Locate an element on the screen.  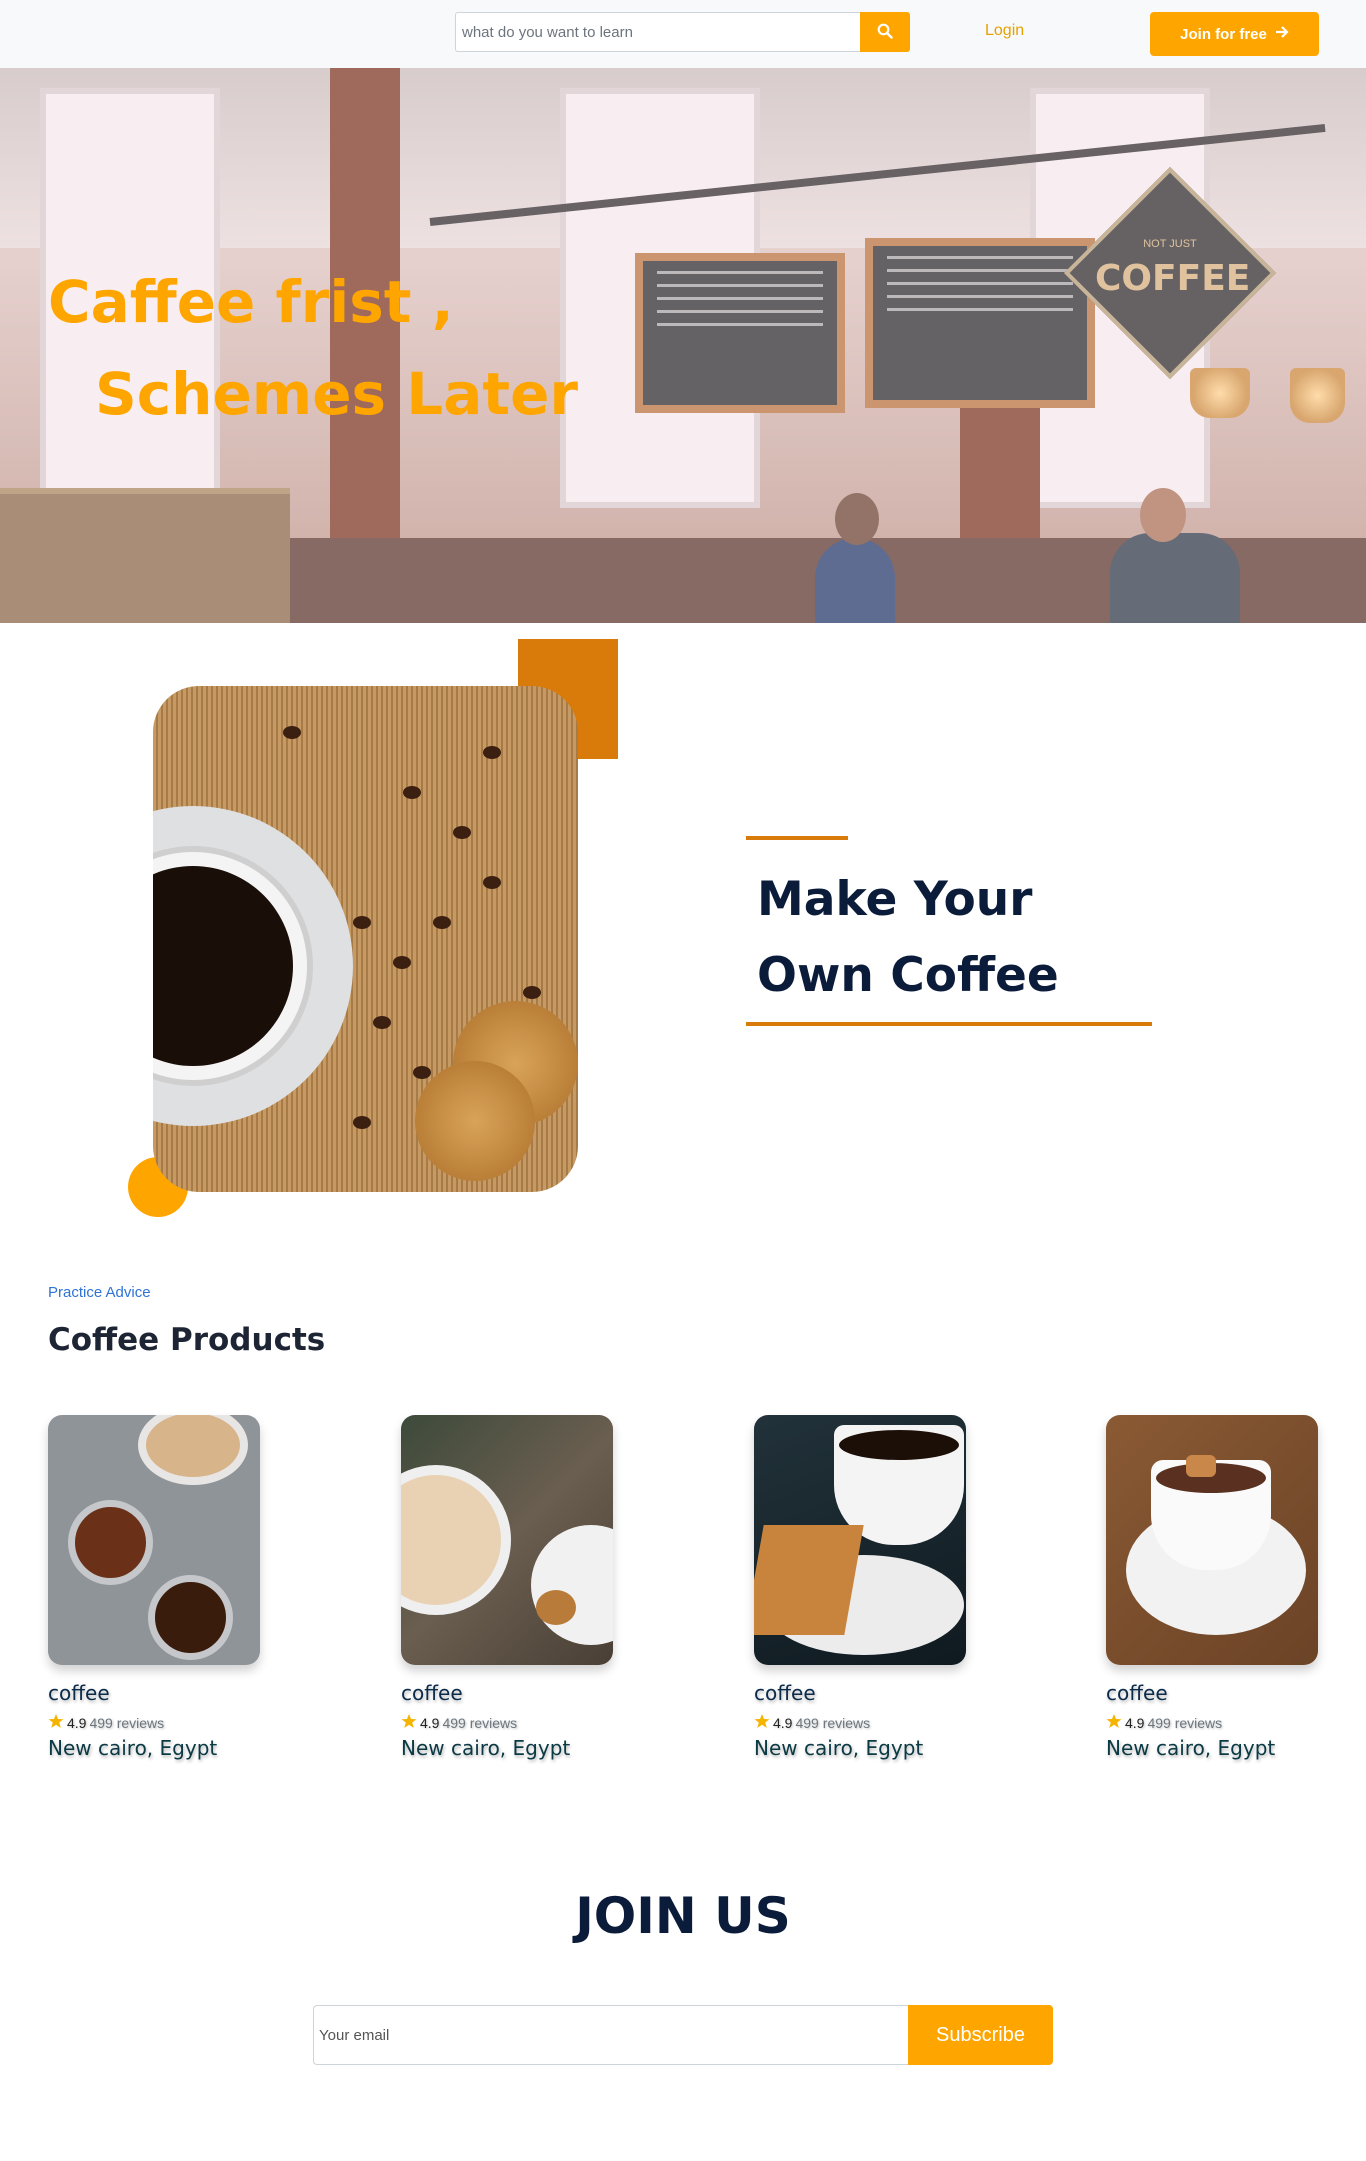
join-button-label: Join for free is located at coordinates (1223, 34).